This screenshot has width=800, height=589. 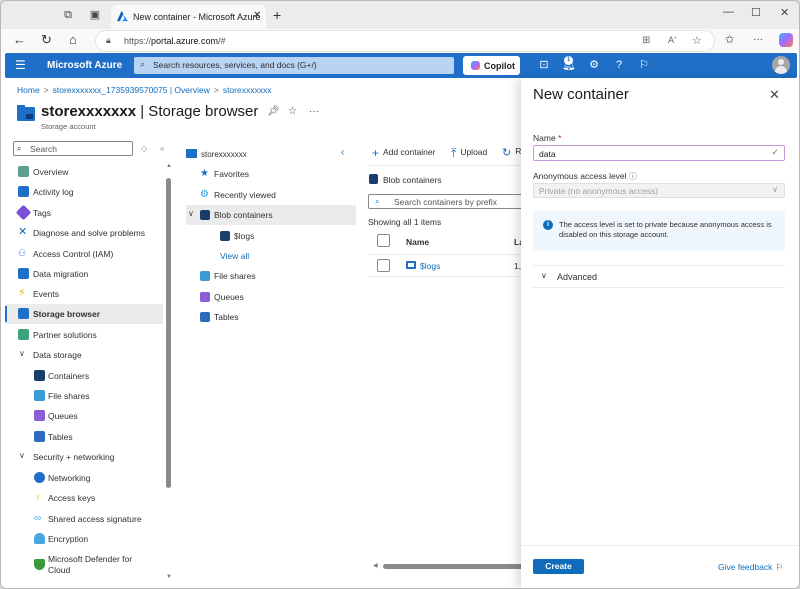 What do you see at coordinates (191, 213) in the screenshot?
I see `chevron-down-icon: ∨` at bounding box center [191, 213].